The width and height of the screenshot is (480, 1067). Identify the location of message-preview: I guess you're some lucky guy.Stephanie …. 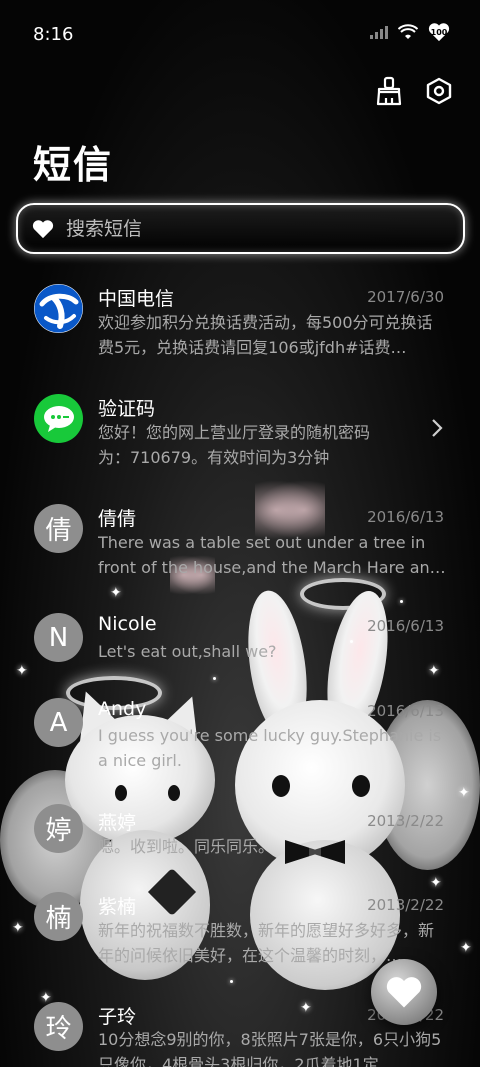
(270, 748).